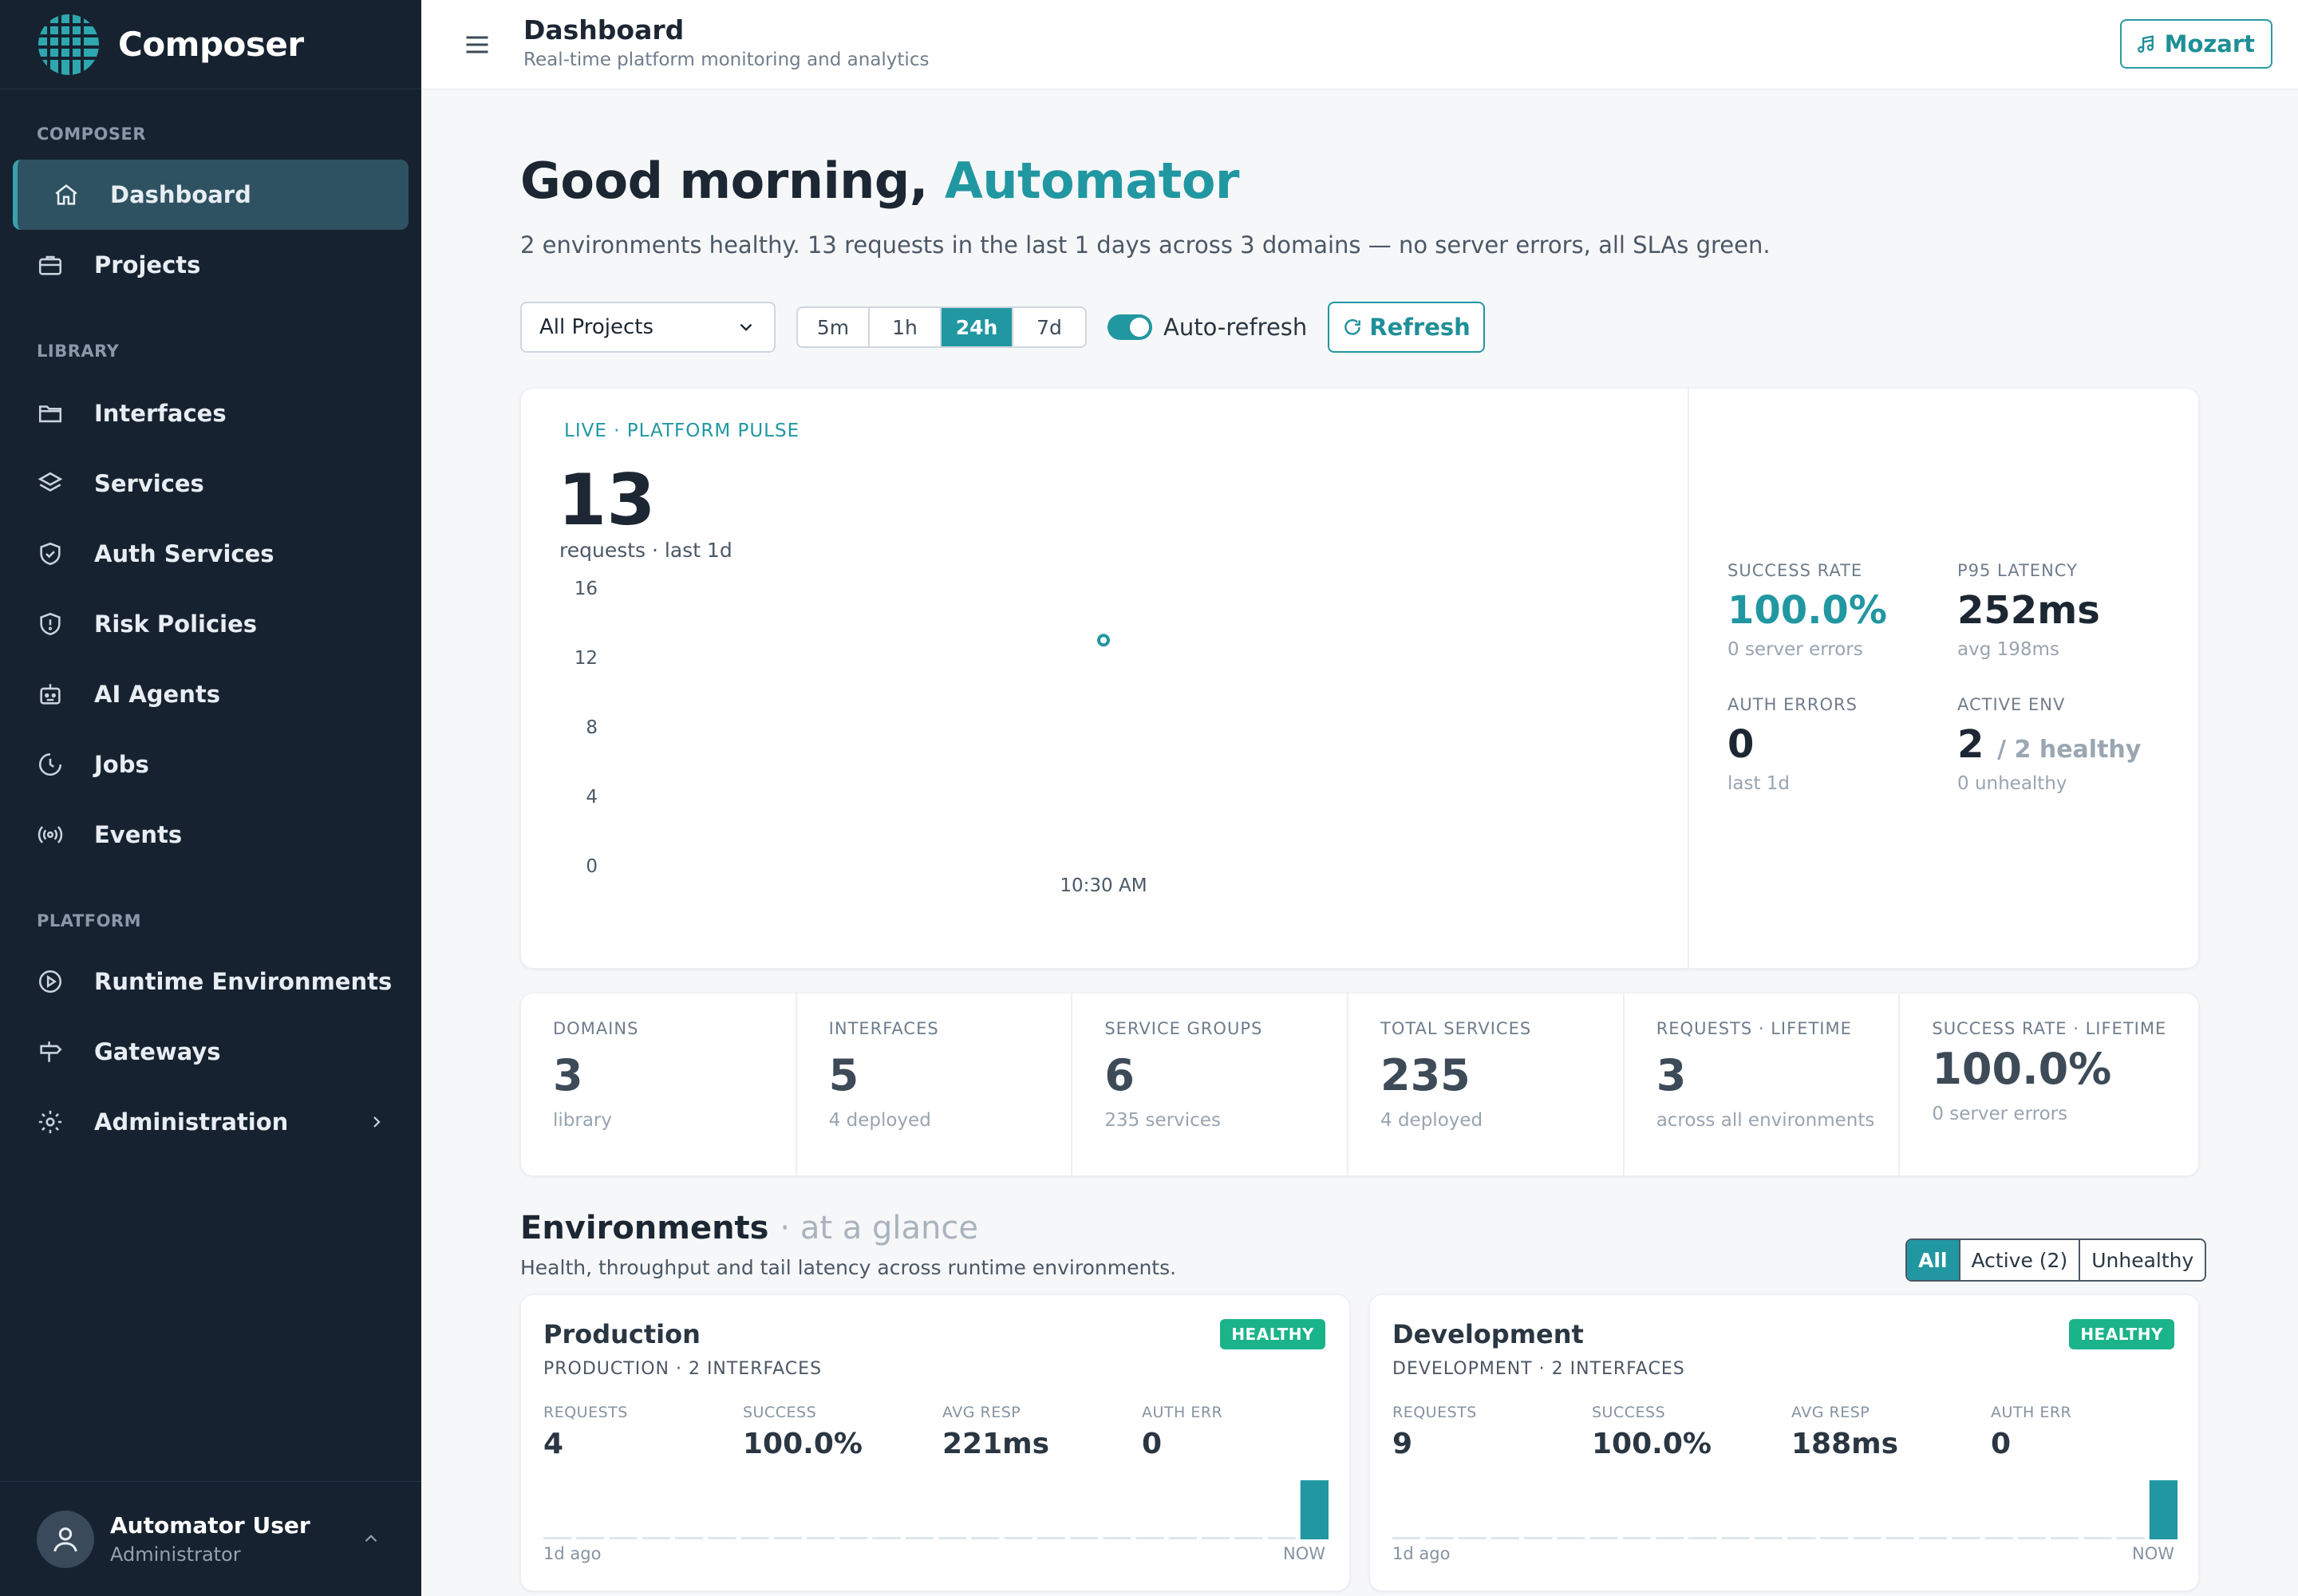 The height and width of the screenshot is (1596, 2298). What do you see at coordinates (211, 694) in the screenshot?
I see `sidebar-item-ai-agents: AI Agents` at bounding box center [211, 694].